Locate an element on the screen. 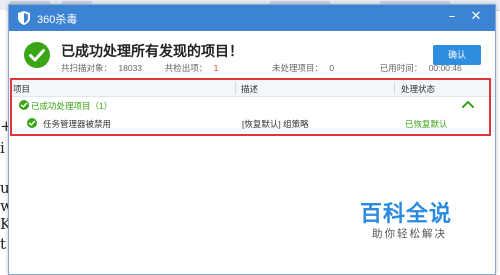 Image resolution: width=500 pixels, height=275 pixels. column-header-description: 描述 is located at coordinates (249, 89).